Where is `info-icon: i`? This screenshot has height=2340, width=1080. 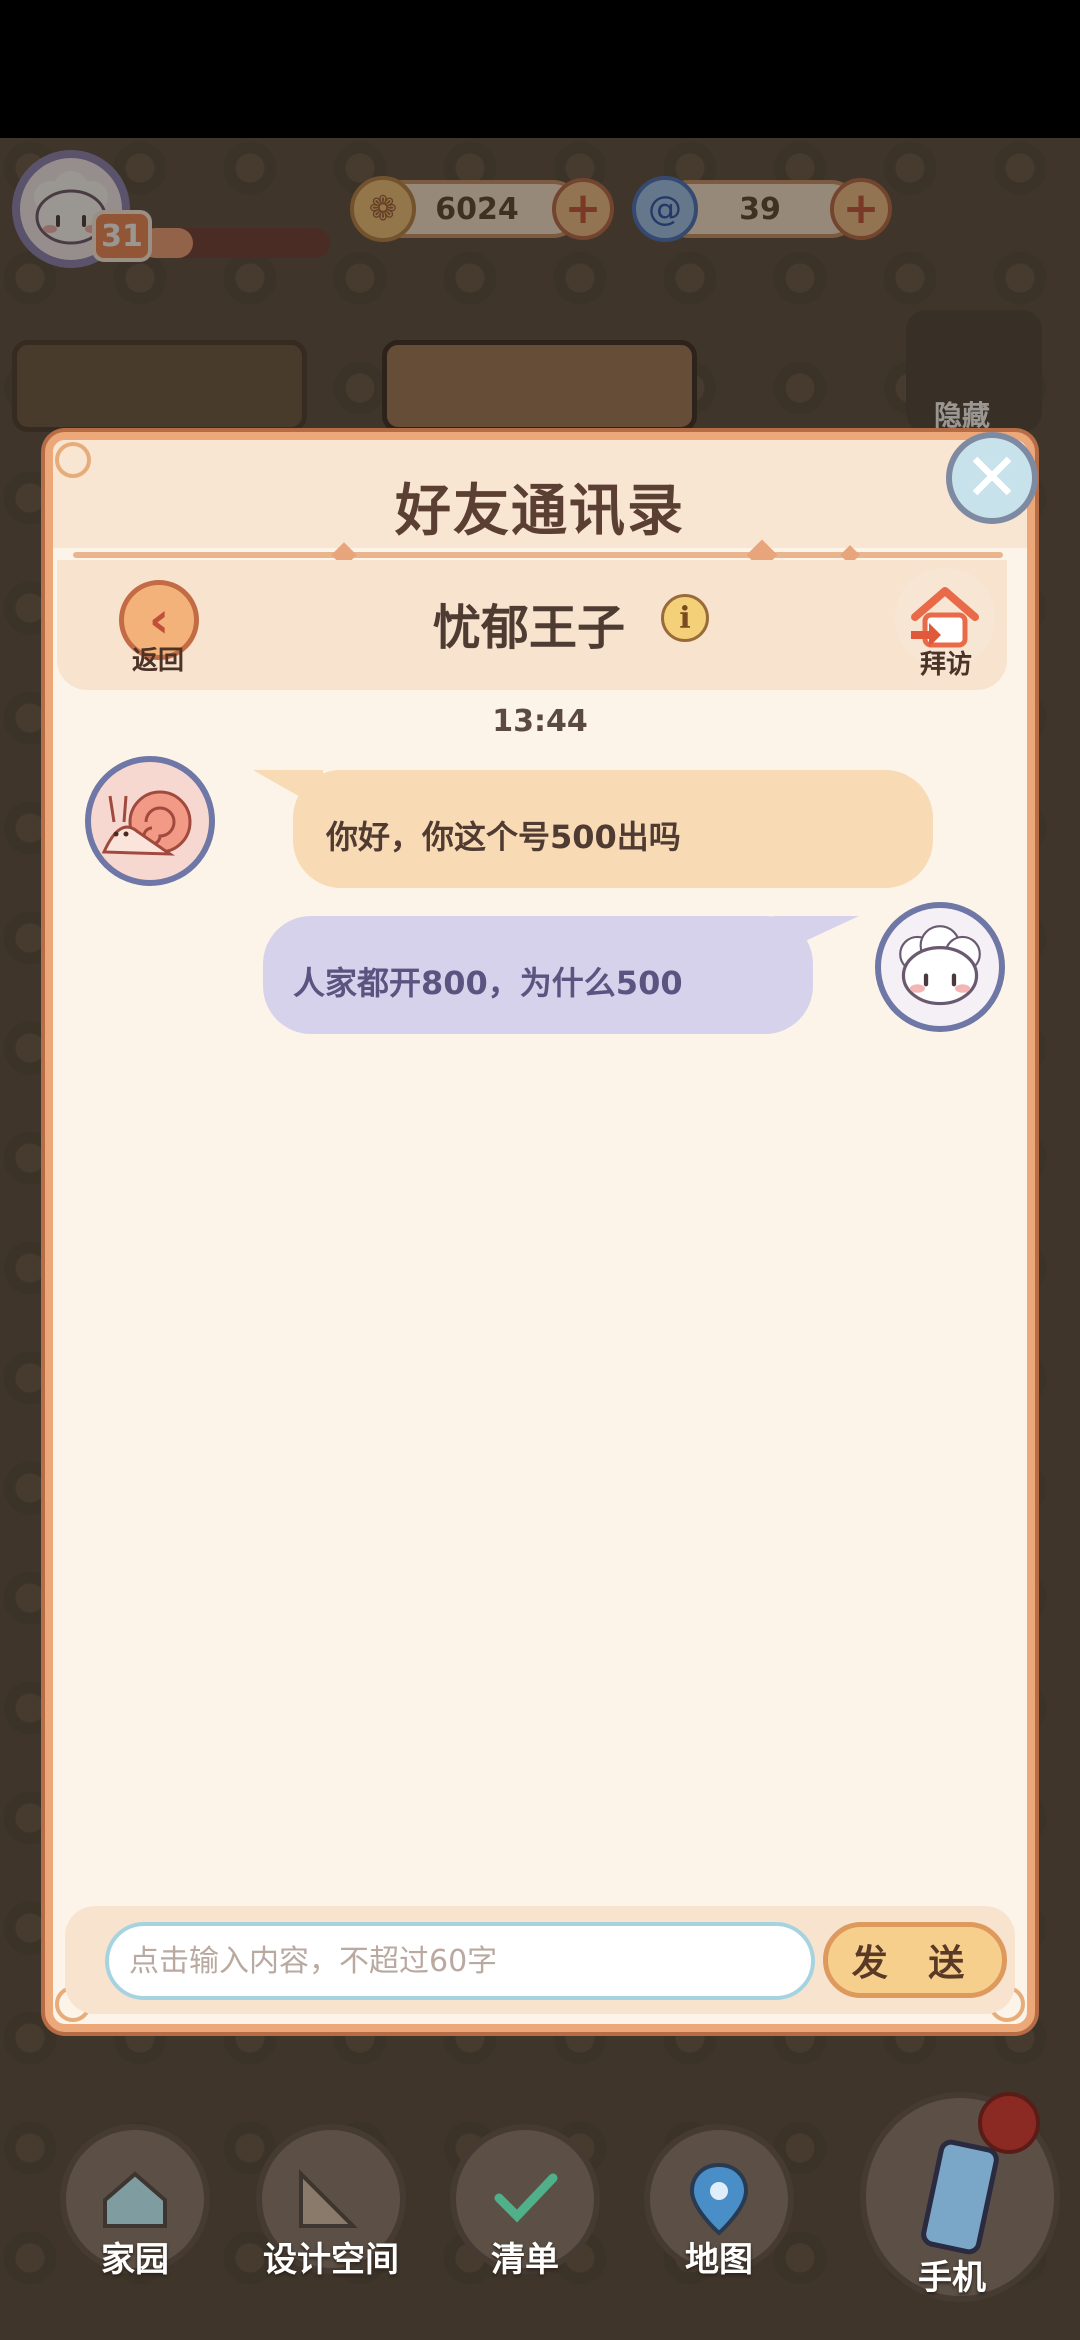 info-icon: i is located at coordinates (685, 618).